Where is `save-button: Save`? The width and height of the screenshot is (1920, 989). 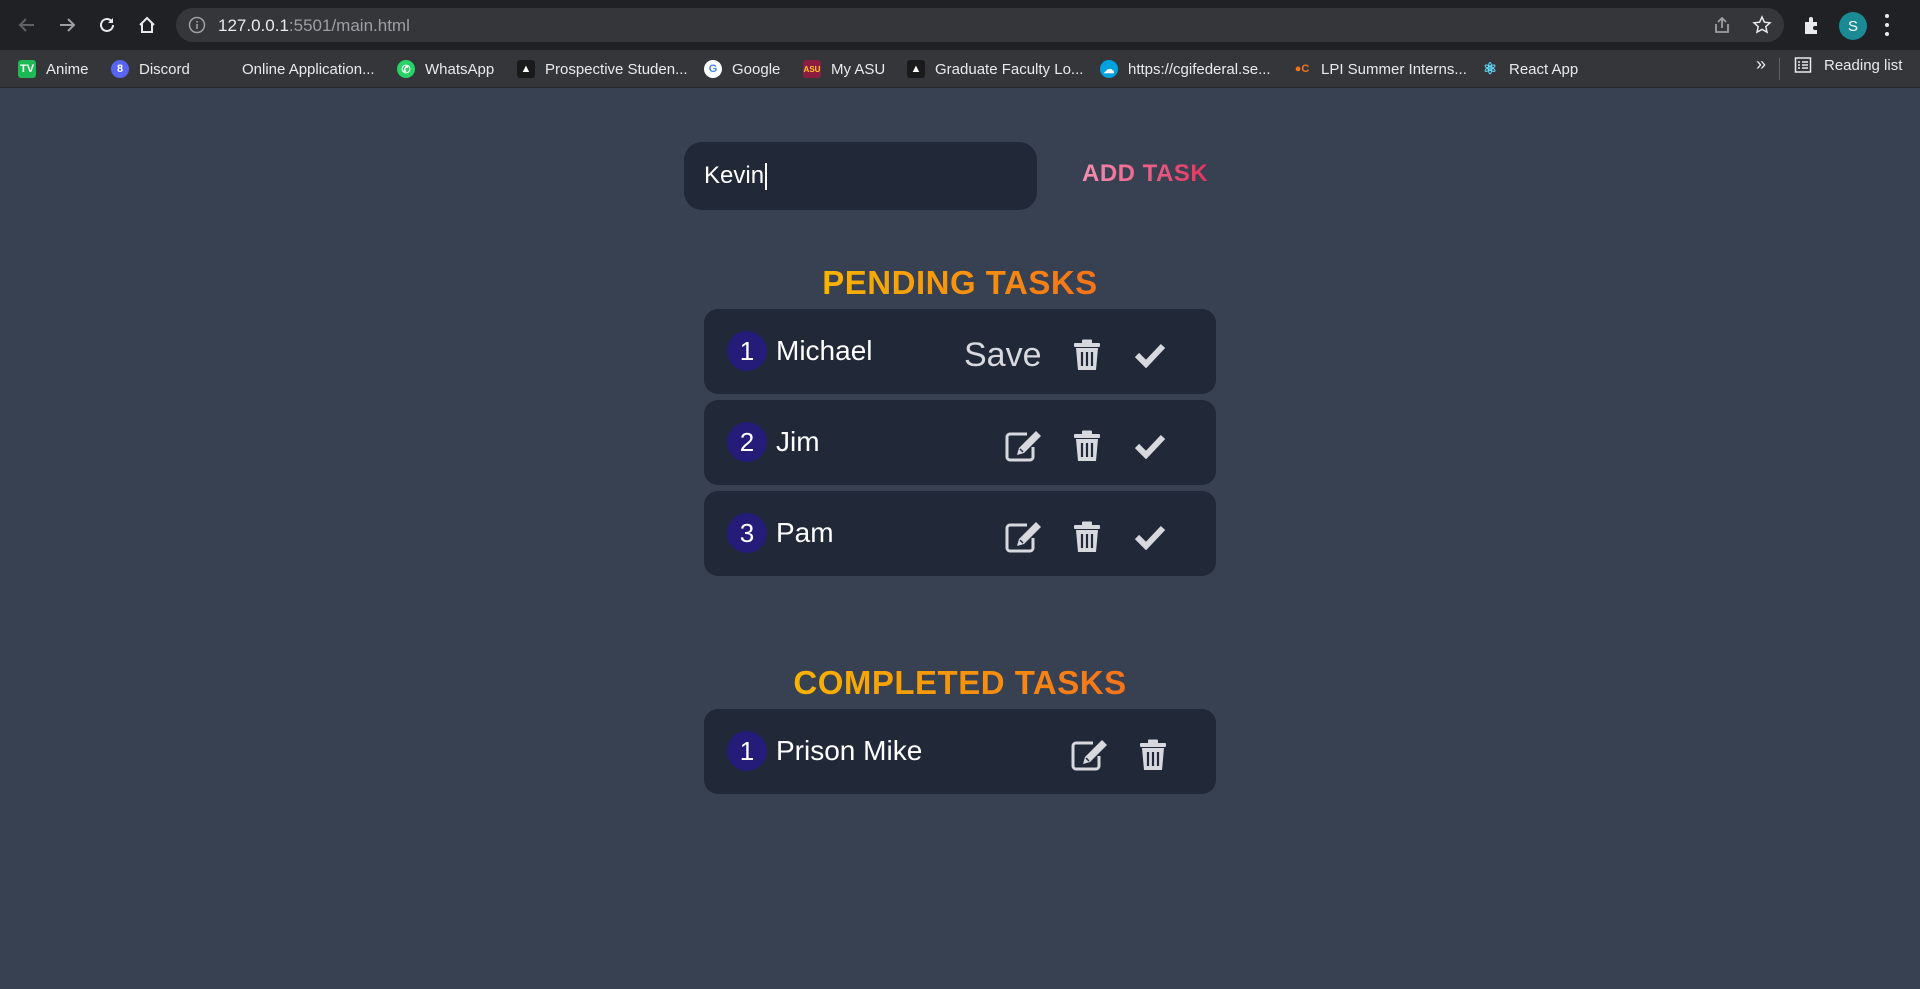
save-button: Save is located at coordinates (1003, 355).